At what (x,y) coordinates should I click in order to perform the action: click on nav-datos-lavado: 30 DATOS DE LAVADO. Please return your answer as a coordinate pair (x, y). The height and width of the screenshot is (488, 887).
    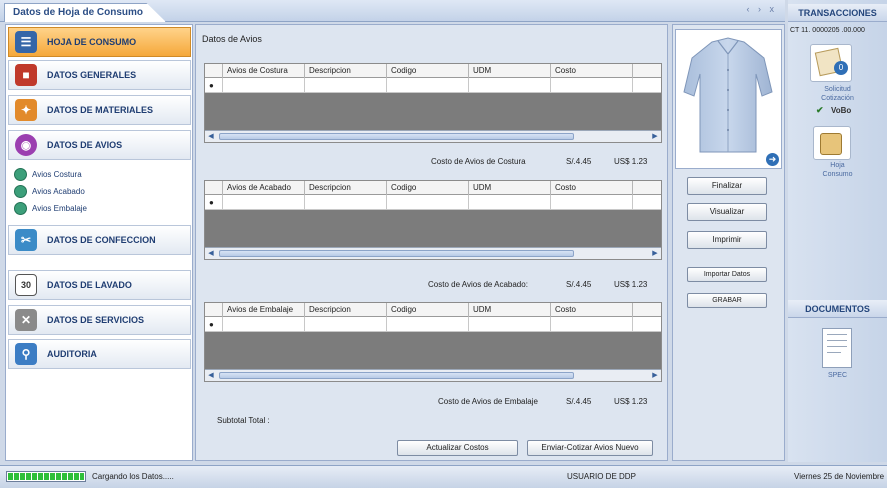
    Looking at the image, I should click on (99, 285).